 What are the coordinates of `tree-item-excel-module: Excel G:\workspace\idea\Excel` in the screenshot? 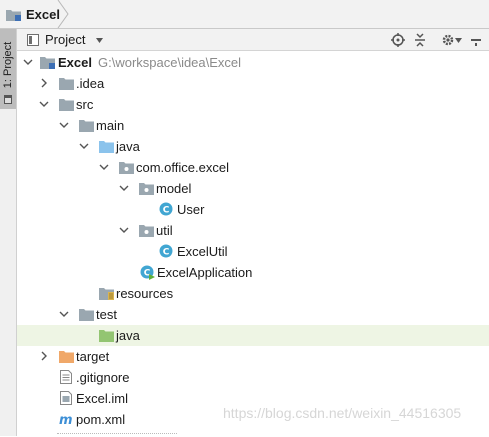 It's located at (253, 62).